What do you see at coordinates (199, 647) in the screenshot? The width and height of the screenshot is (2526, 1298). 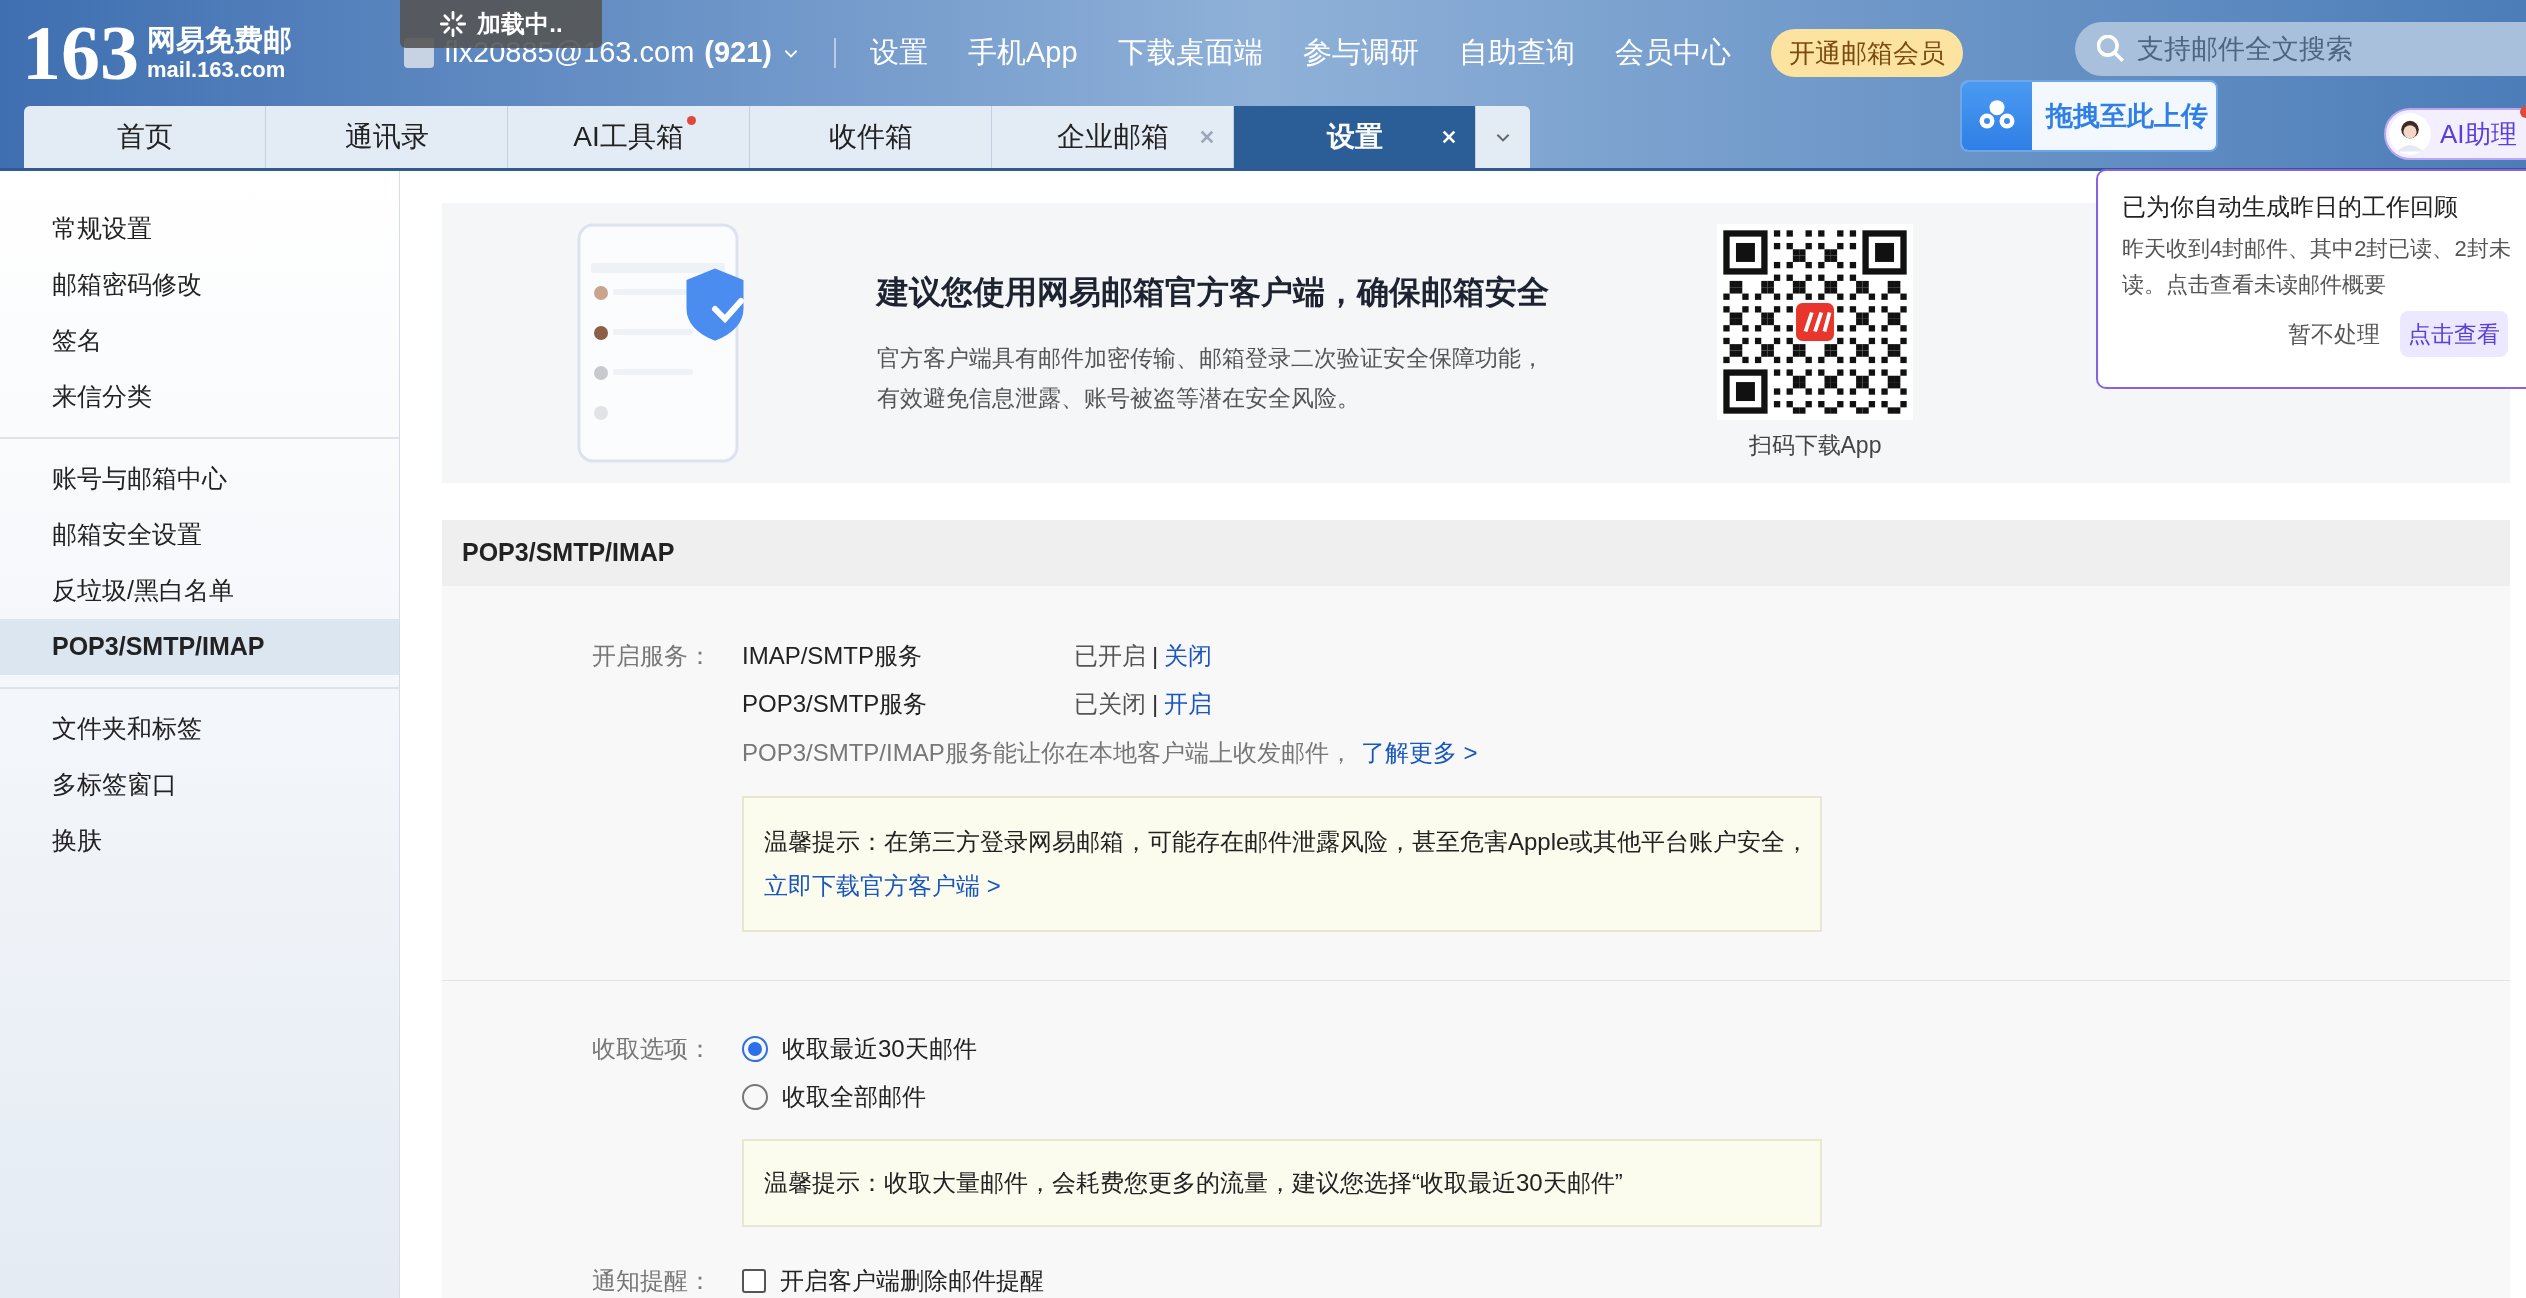 I see `sidebar-item: POP3/SMTP/IMAP` at bounding box center [199, 647].